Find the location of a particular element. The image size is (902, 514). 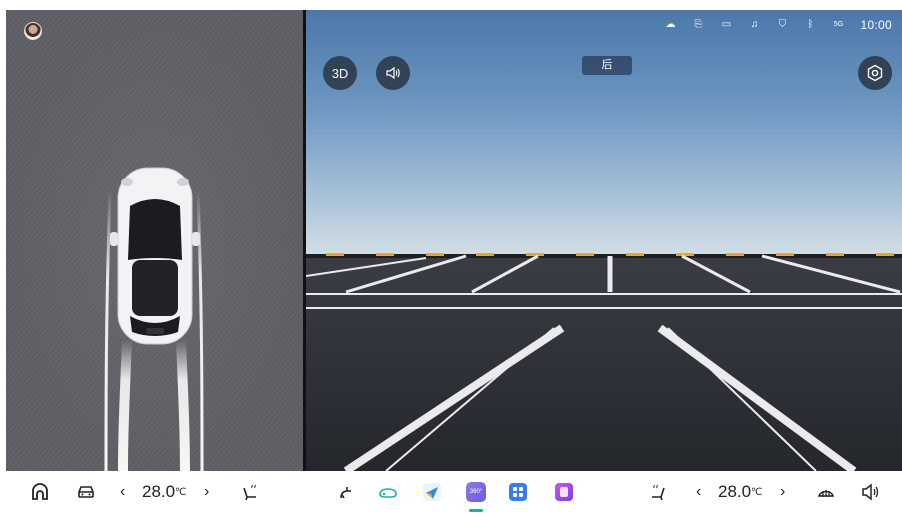

bluetooth-icon: ᛒ is located at coordinates (810, 24).